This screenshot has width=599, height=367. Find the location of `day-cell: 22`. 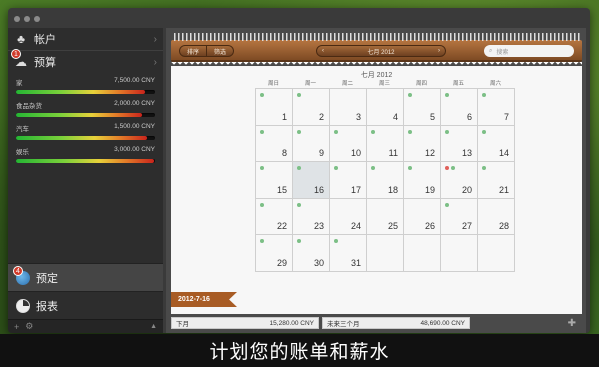

day-cell: 22 is located at coordinates (274, 216).